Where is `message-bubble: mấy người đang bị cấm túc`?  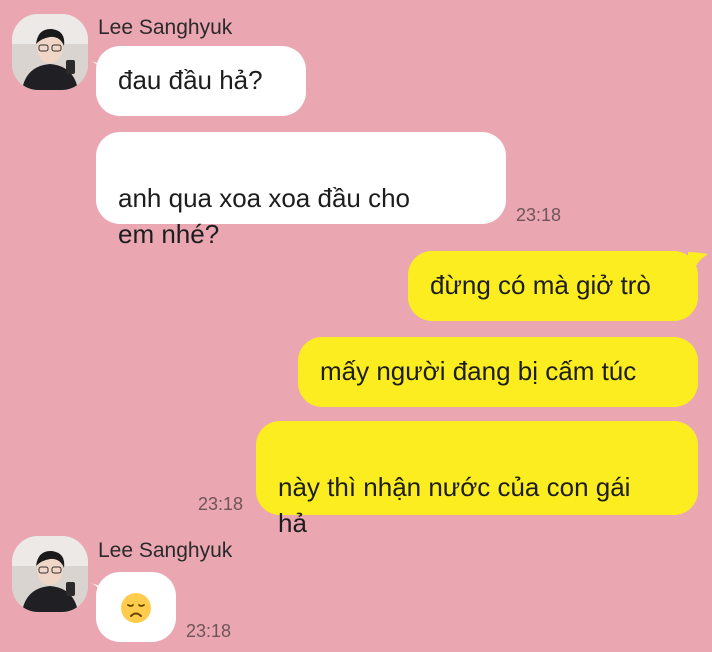
message-bubble: mấy người đang bị cấm túc is located at coordinates (498, 372).